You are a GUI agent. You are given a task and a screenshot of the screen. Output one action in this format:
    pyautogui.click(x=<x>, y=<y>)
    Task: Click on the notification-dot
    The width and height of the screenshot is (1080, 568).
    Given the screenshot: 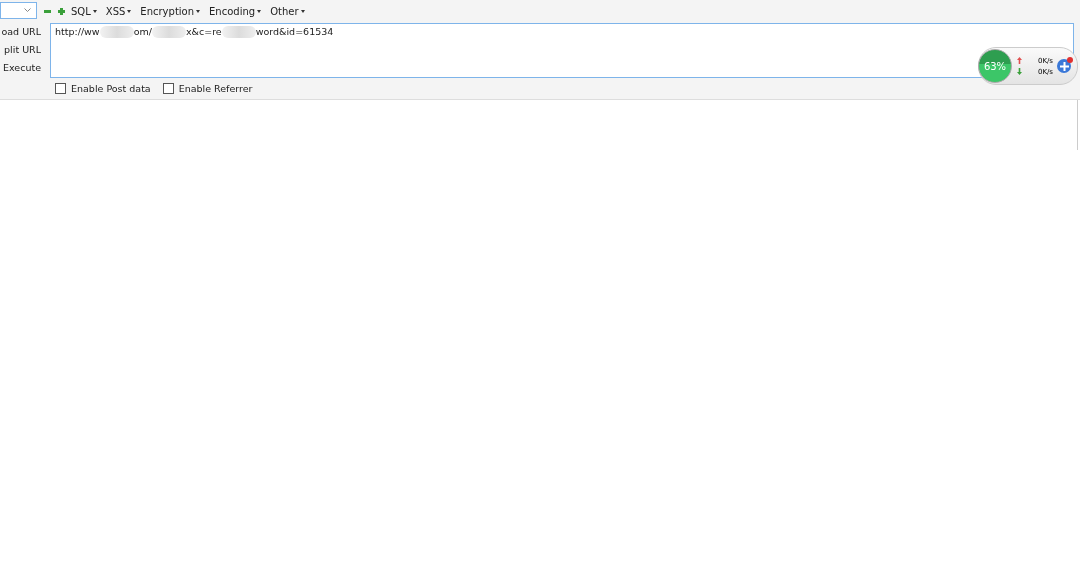 What is the action you would take?
    pyautogui.click(x=1070, y=60)
    